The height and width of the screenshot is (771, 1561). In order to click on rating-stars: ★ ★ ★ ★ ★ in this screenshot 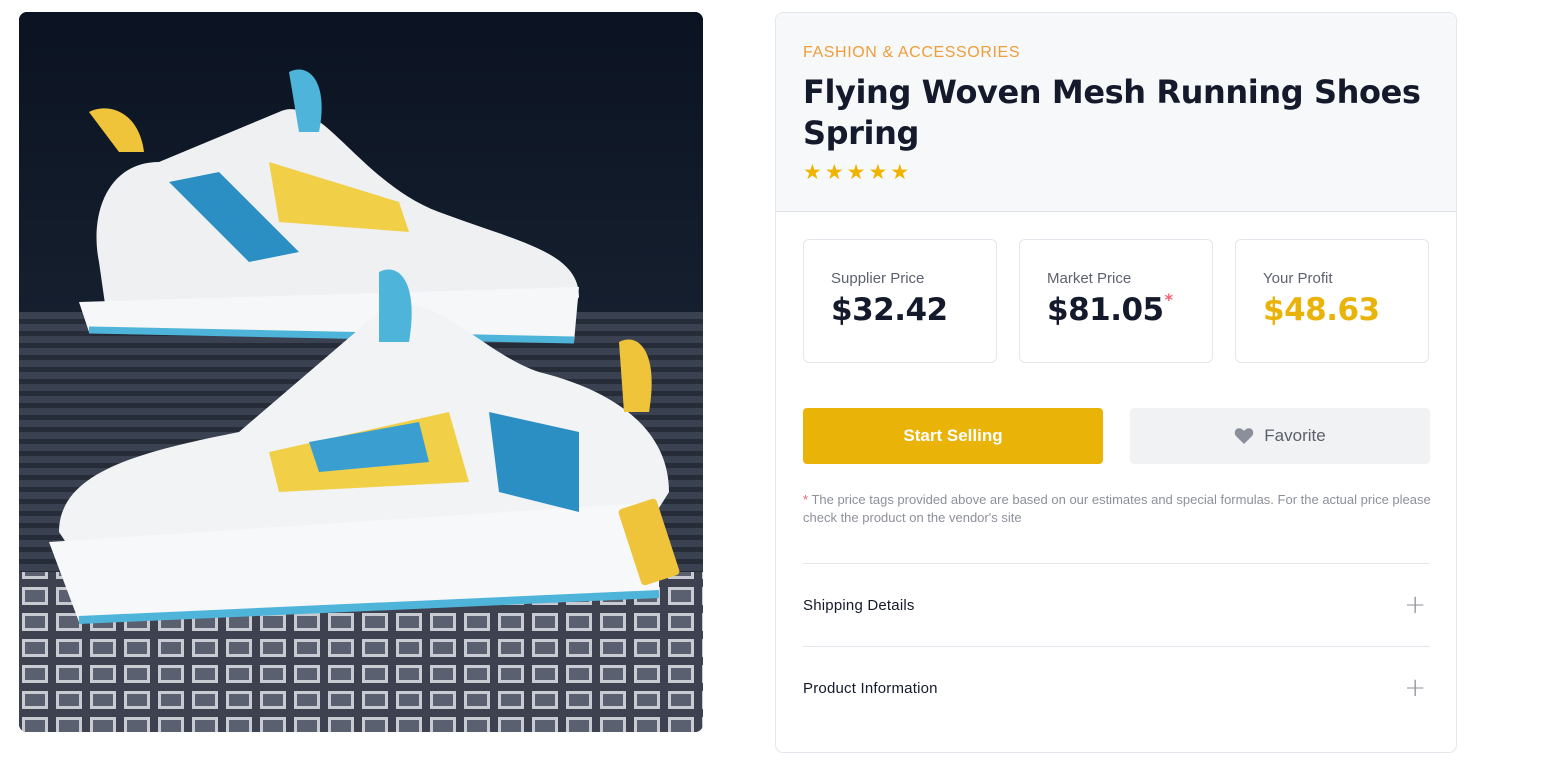, I will do `click(1116, 172)`.